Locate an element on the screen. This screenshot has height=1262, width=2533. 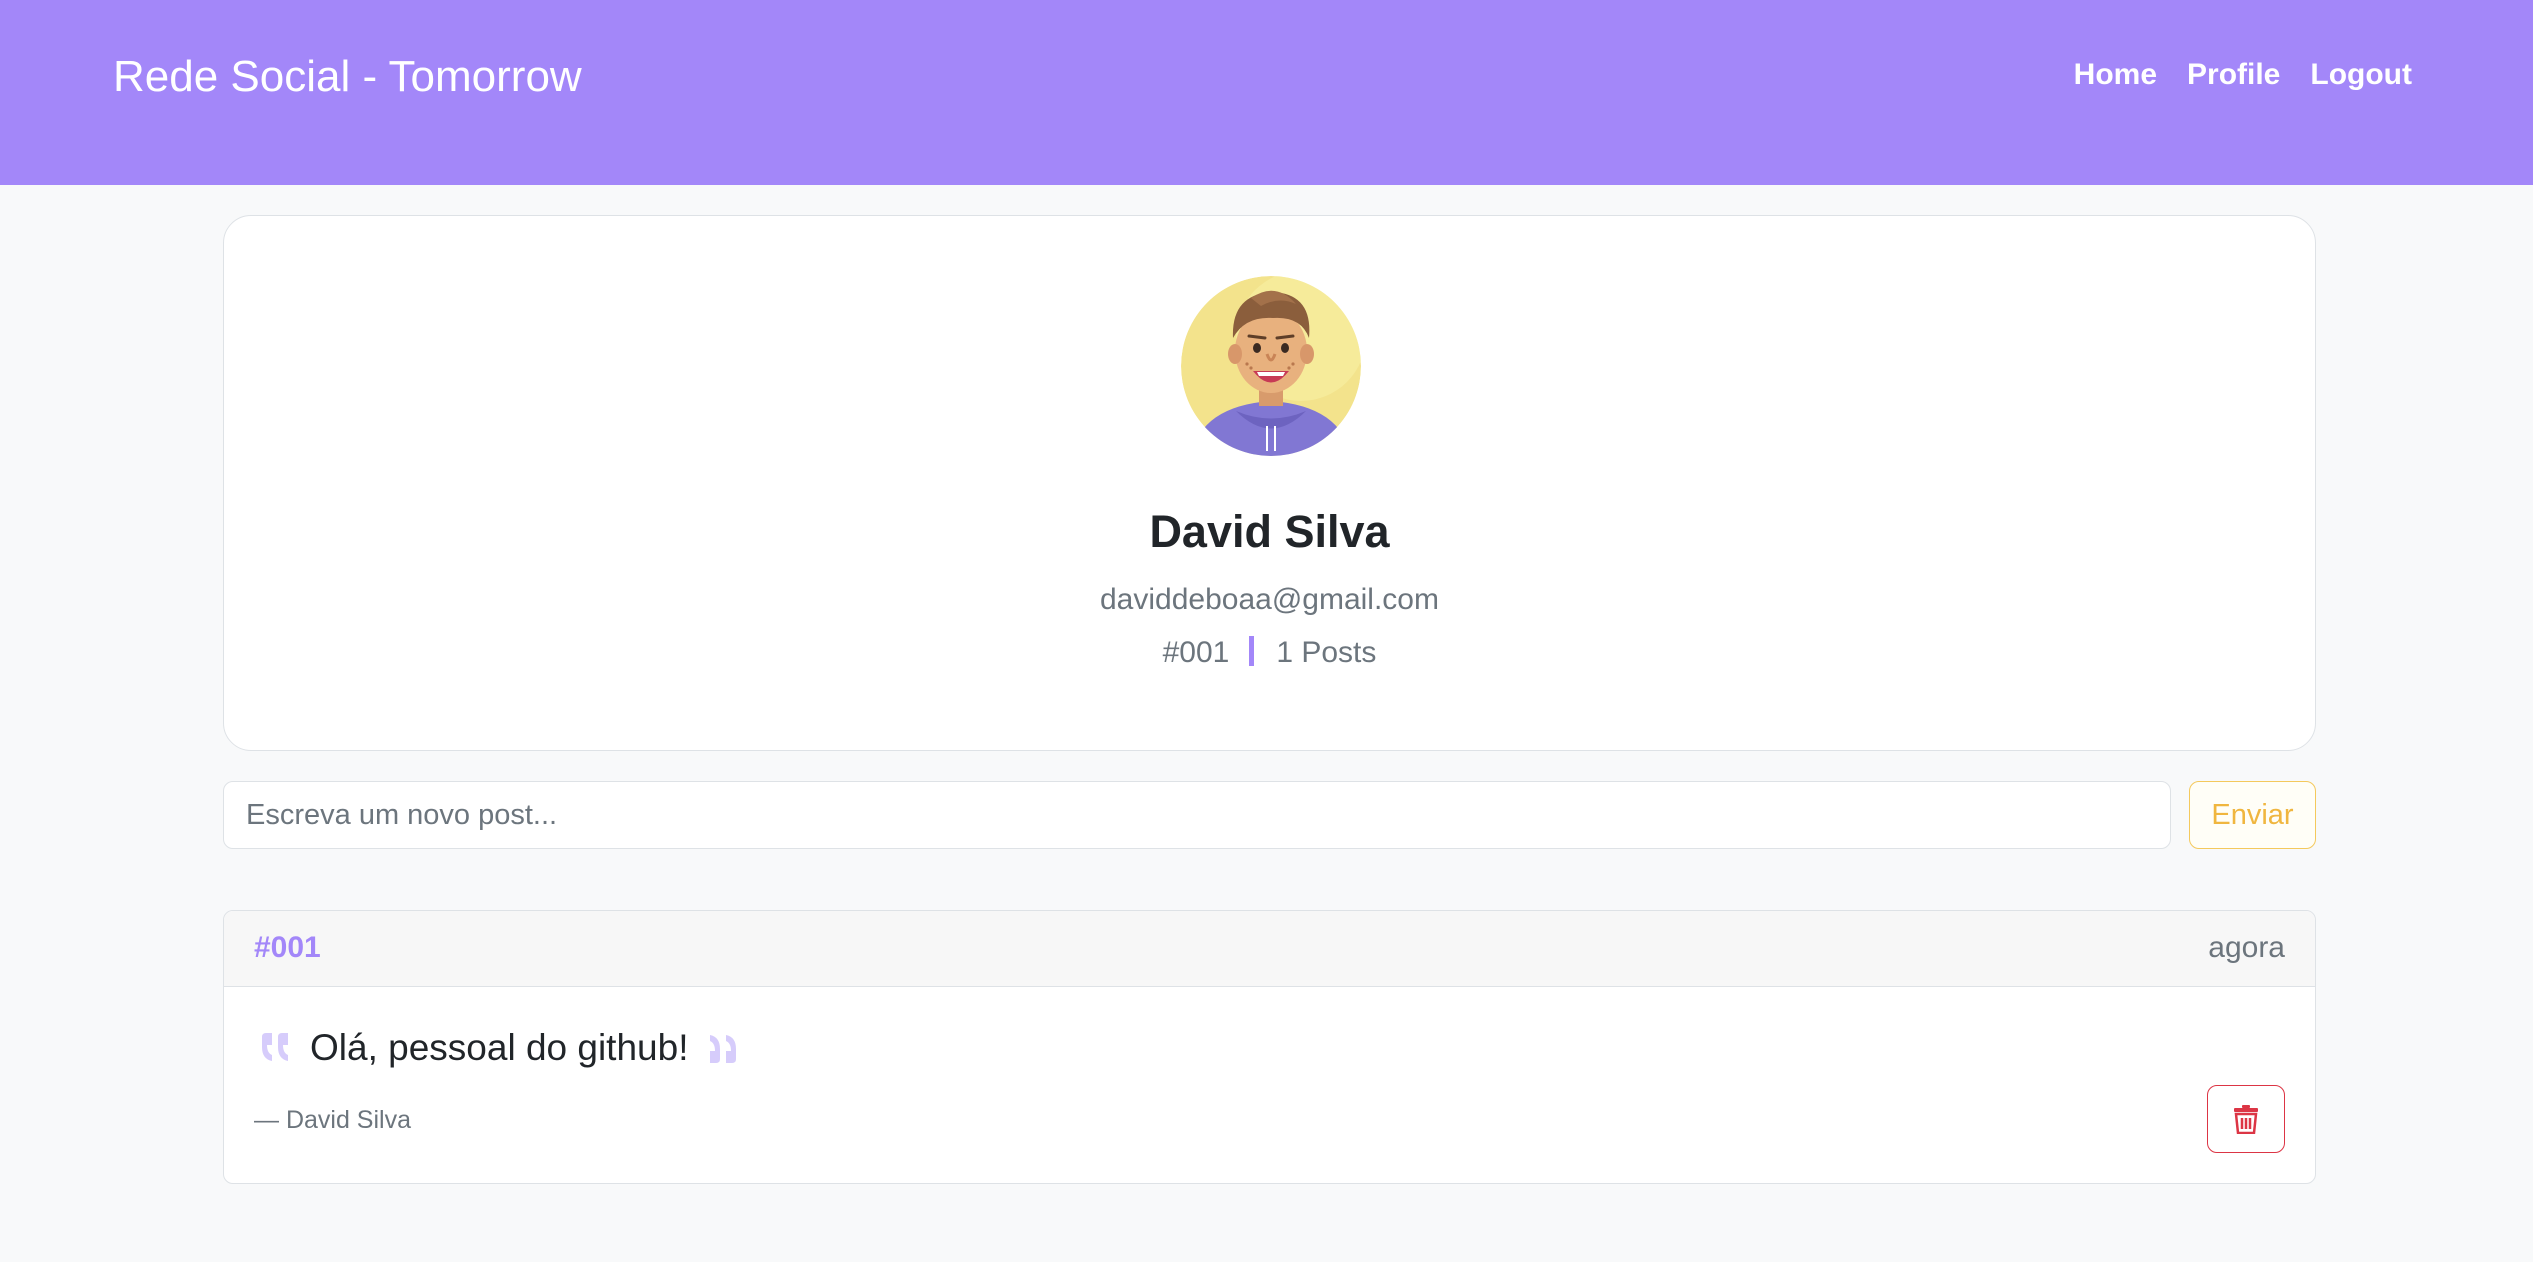
send-button: Enviar is located at coordinates (2252, 815).